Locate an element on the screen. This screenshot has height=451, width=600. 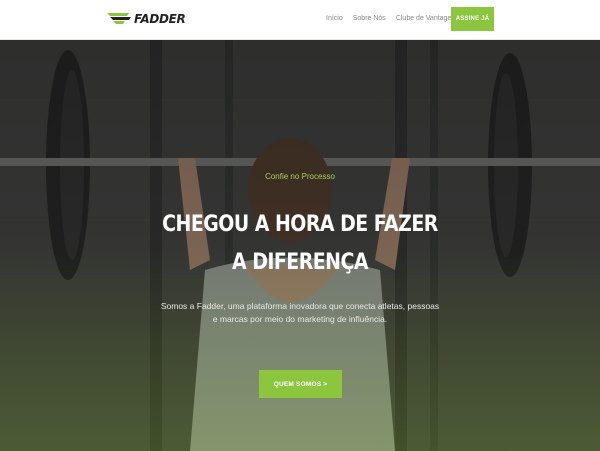
hero-headline-line2: A DIFERENÇA is located at coordinates (300, 262).